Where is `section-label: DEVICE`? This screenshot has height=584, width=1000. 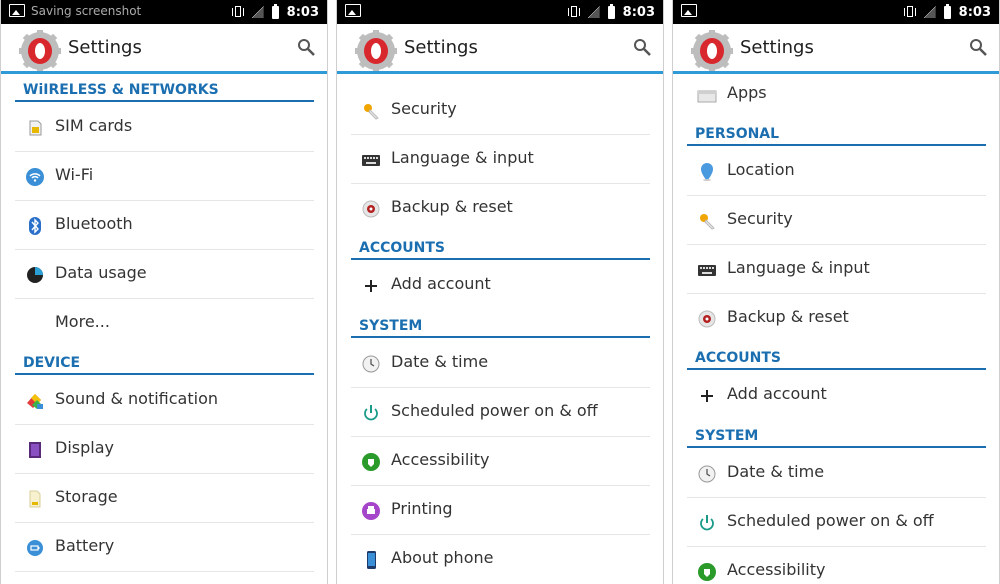 section-label: DEVICE is located at coordinates (52, 363).